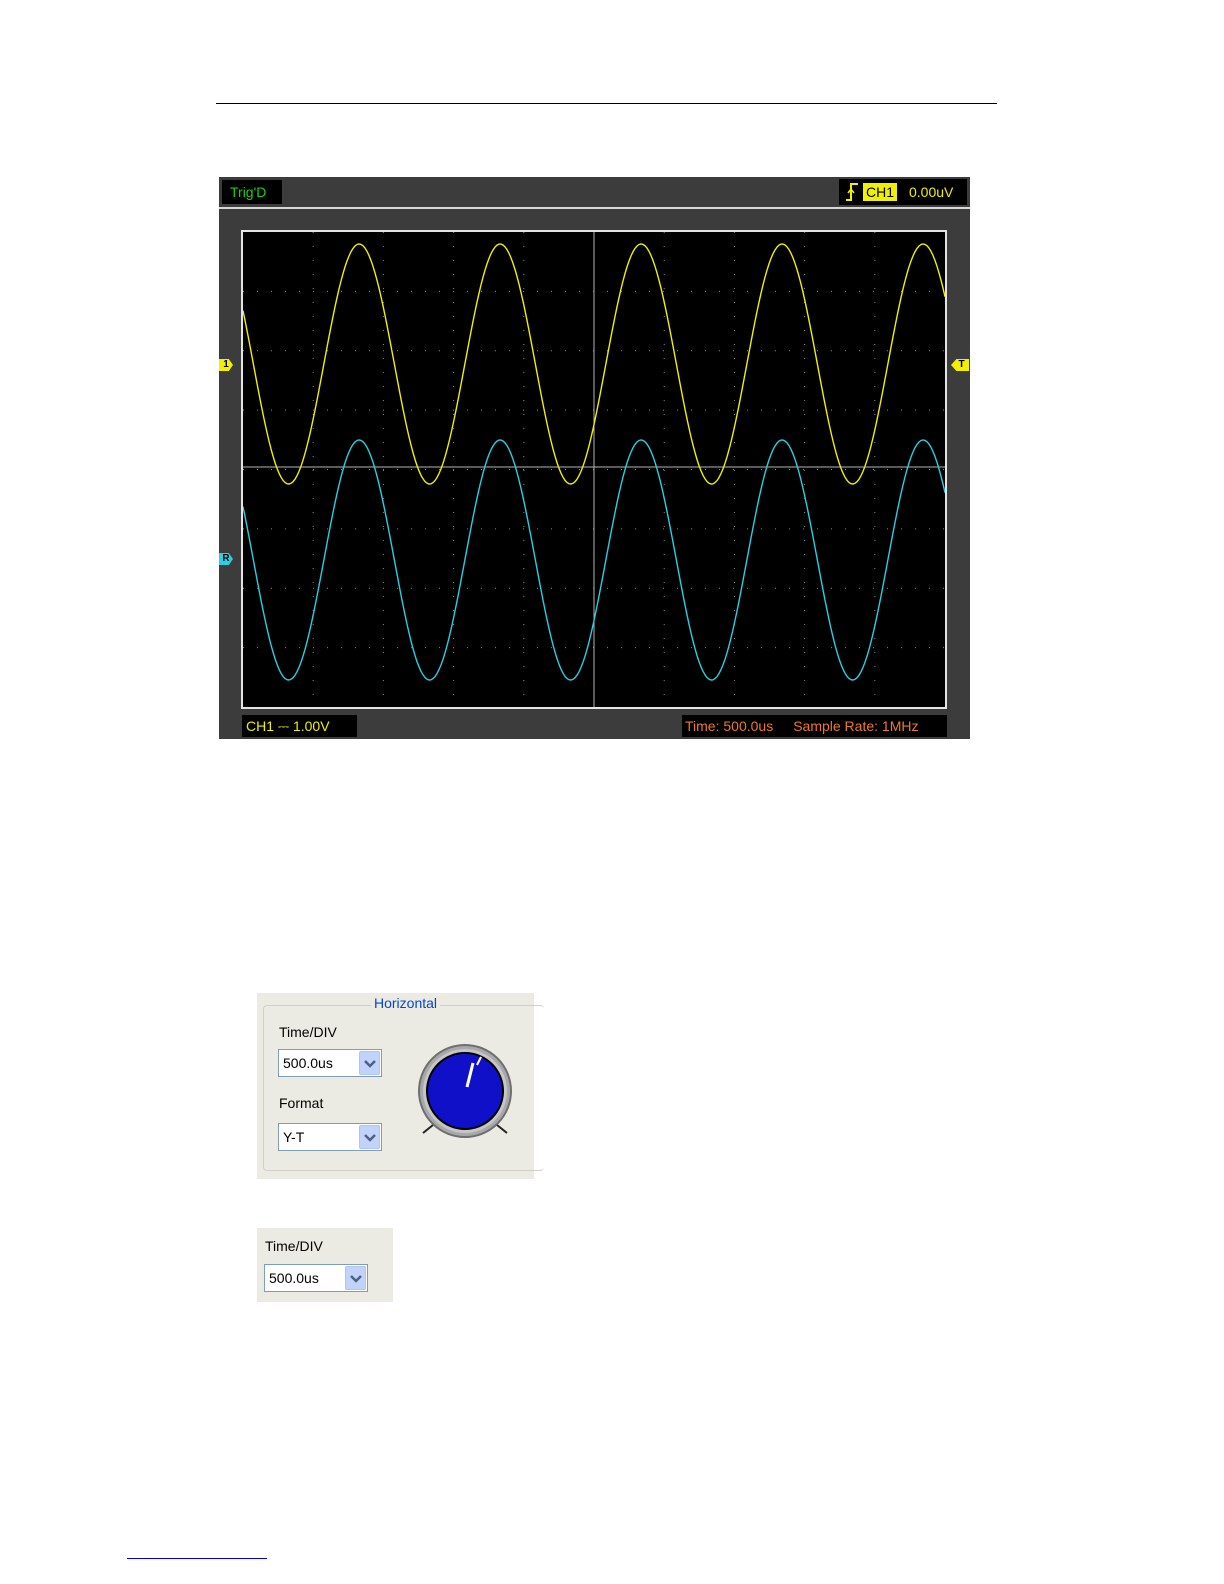 The width and height of the screenshot is (1224, 1584). I want to click on header-rule, so click(606, 103).